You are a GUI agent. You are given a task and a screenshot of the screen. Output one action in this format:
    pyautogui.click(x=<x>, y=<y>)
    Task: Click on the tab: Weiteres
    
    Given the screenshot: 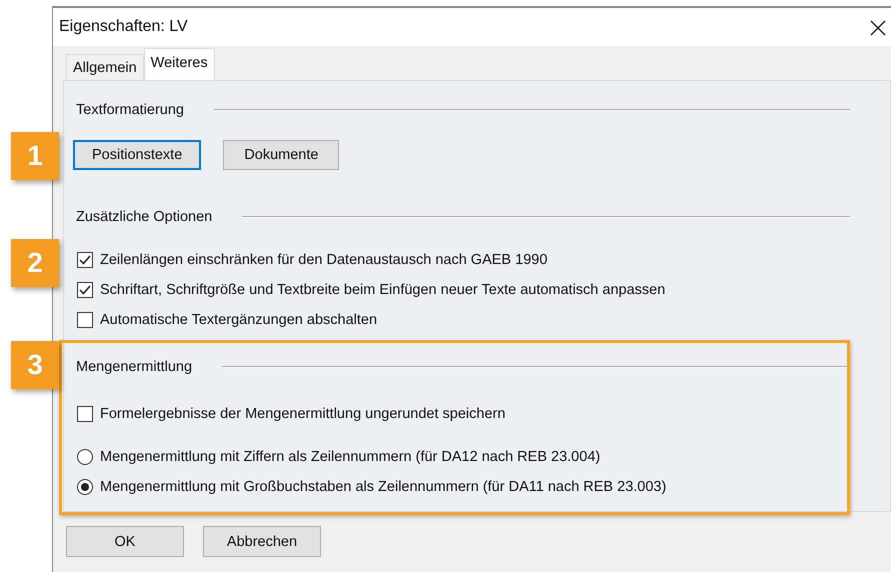 What is the action you would take?
    pyautogui.click(x=179, y=64)
    